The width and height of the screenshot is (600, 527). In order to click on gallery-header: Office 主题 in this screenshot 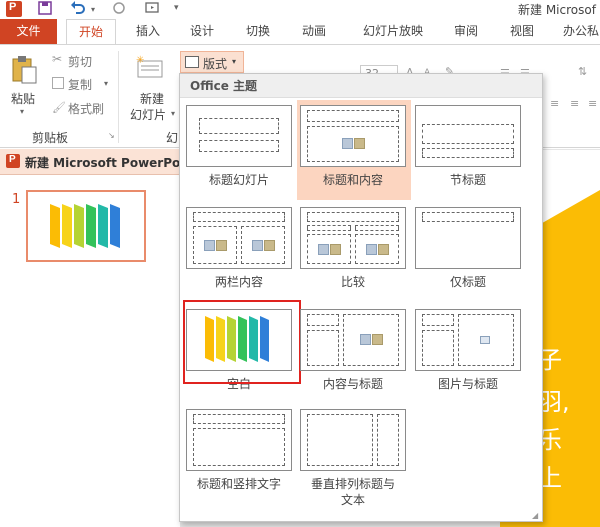, I will do `click(361, 86)`.